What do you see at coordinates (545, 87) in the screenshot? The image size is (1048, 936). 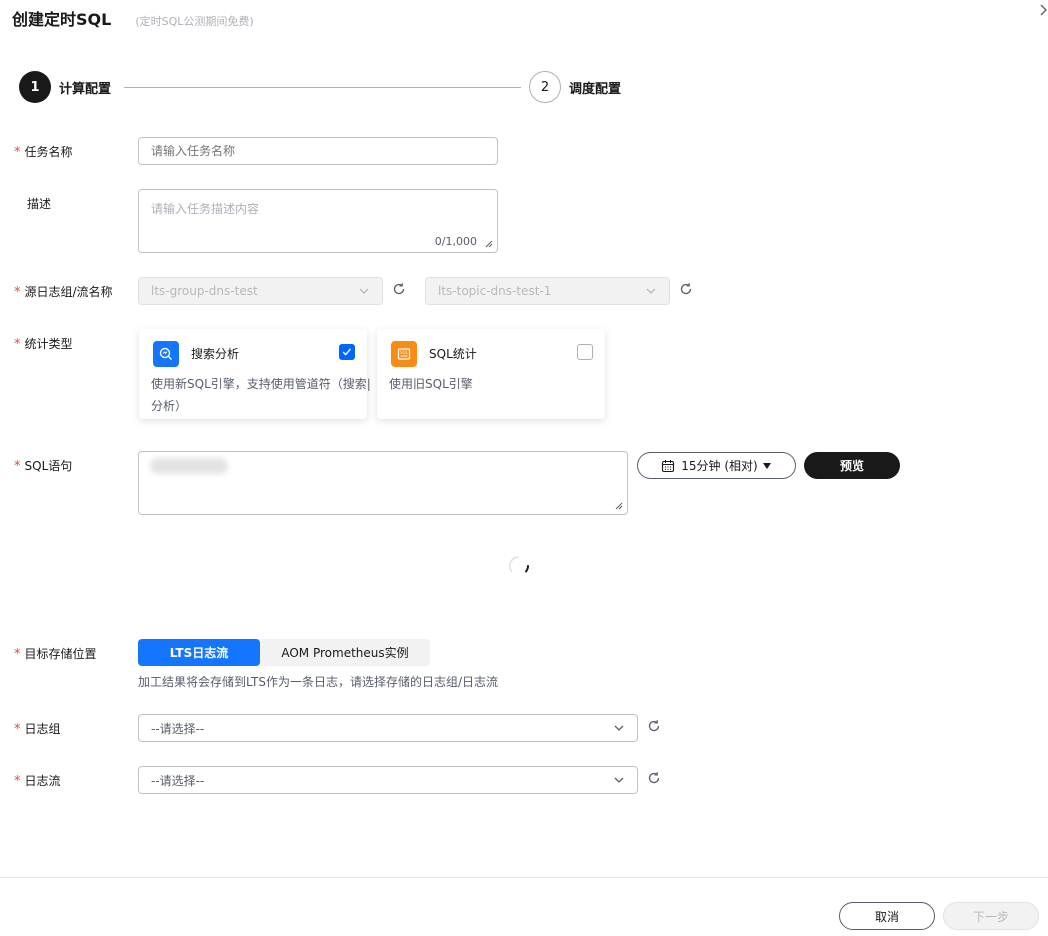 I see `step-2-circle: 2` at bounding box center [545, 87].